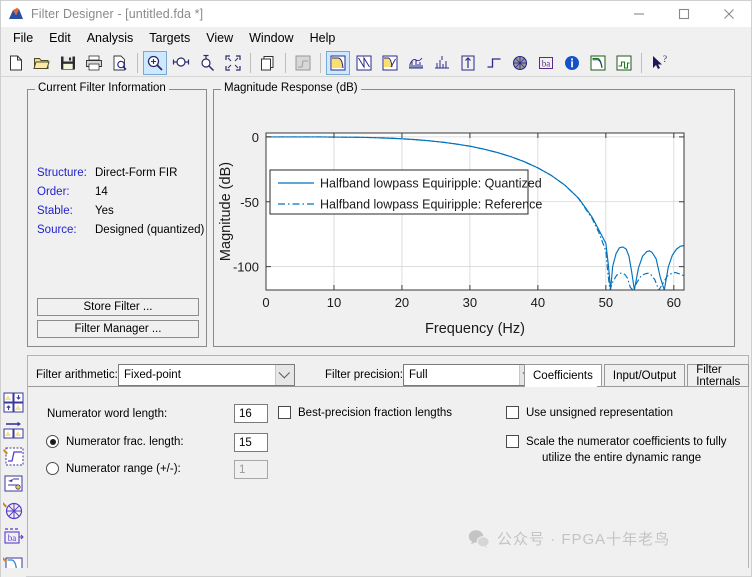 This screenshot has height=577, width=752. I want to click on pole-zero-icon, so click(520, 63).